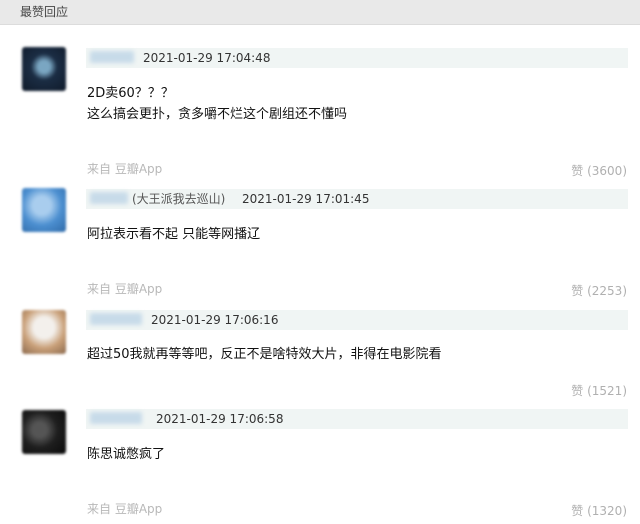  Describe the element at coordinates (599, 171) in the screenshot. I see `like-button: 赞 (3600)` at that location.